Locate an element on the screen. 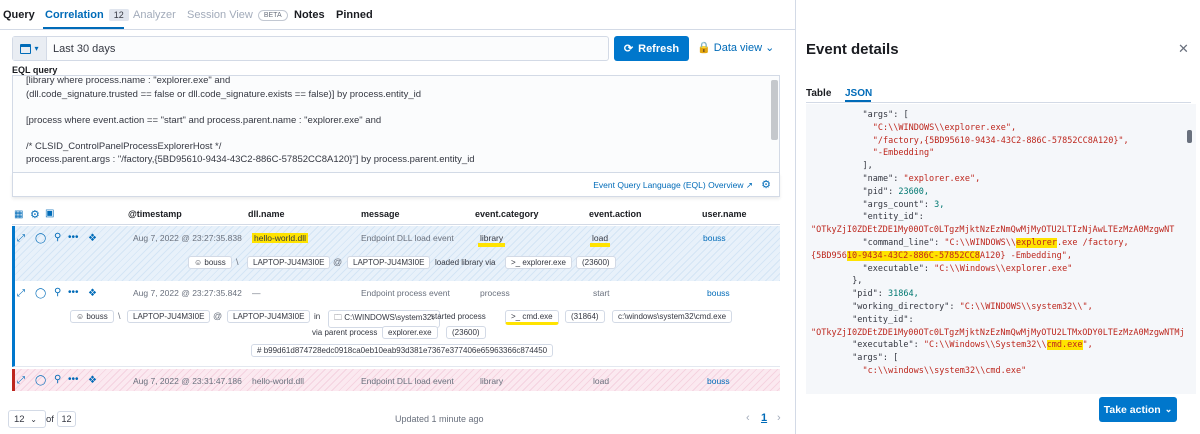  json-string: "C:\\WINDOWS\\ is located at coordinates (980, 243).